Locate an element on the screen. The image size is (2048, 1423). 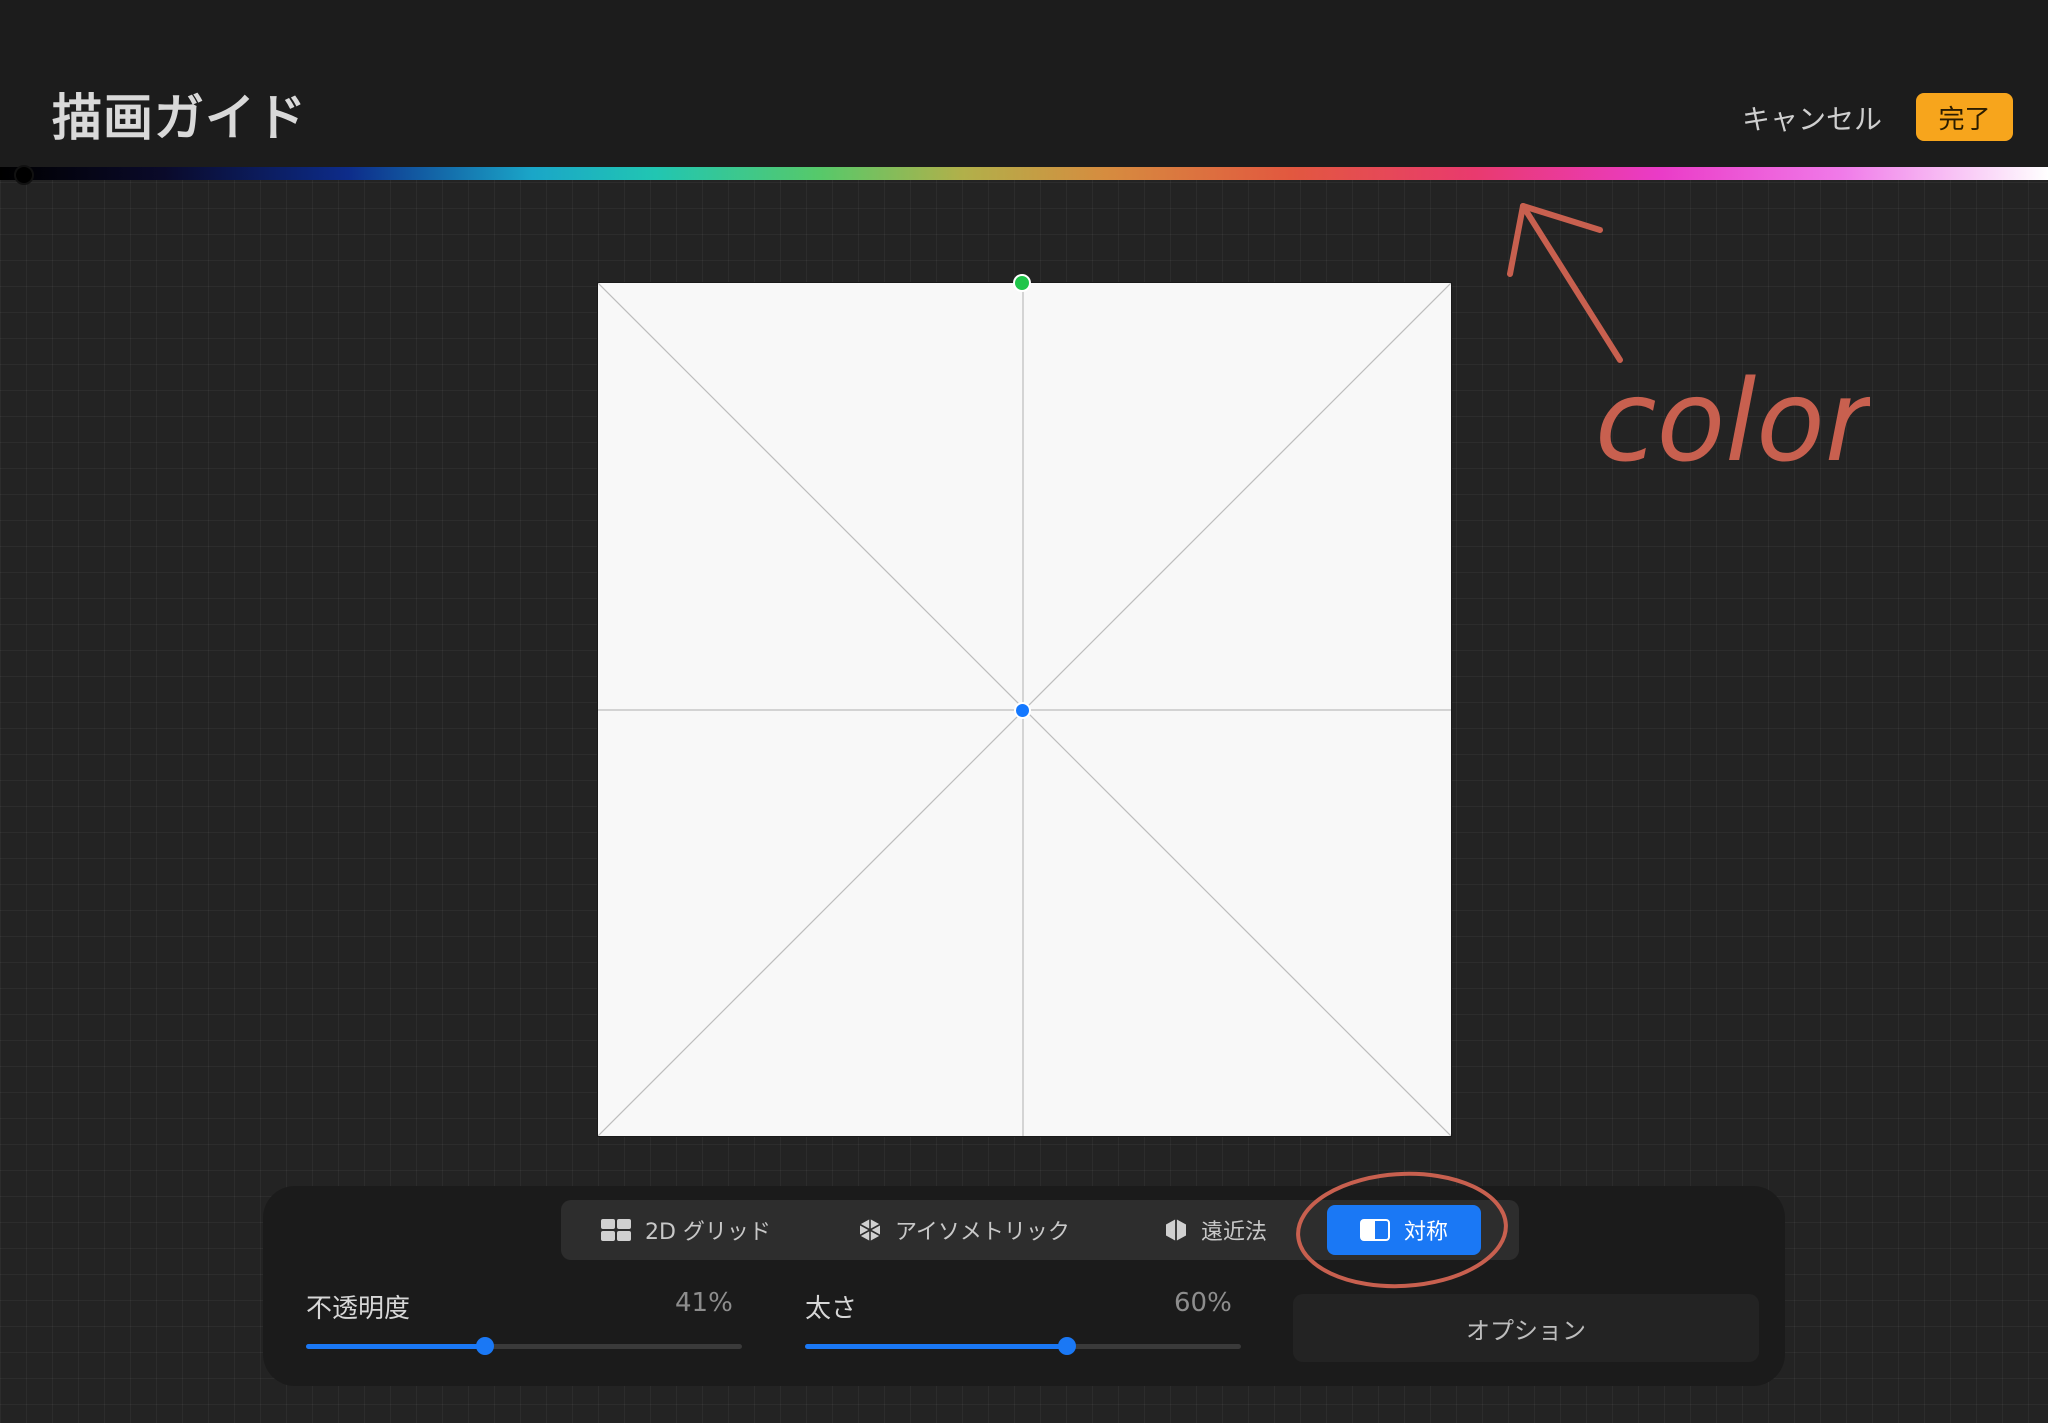
thickness-slider-fill is located at coordinates (936, 1346).